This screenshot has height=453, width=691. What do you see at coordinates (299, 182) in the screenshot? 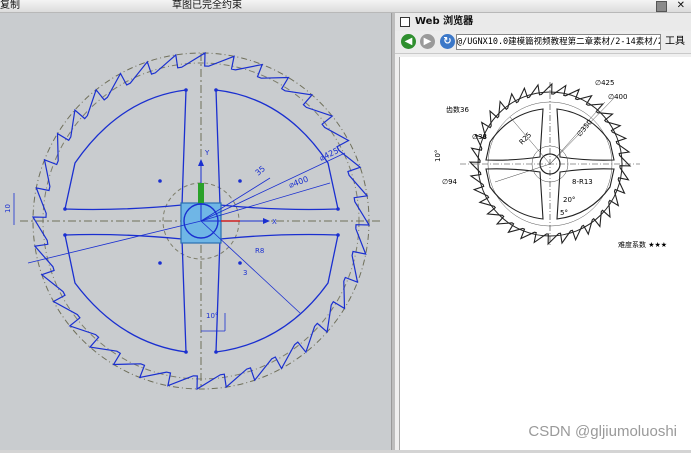
I see `dim-label-400: ⌀400` at bounding box center [299, 182].